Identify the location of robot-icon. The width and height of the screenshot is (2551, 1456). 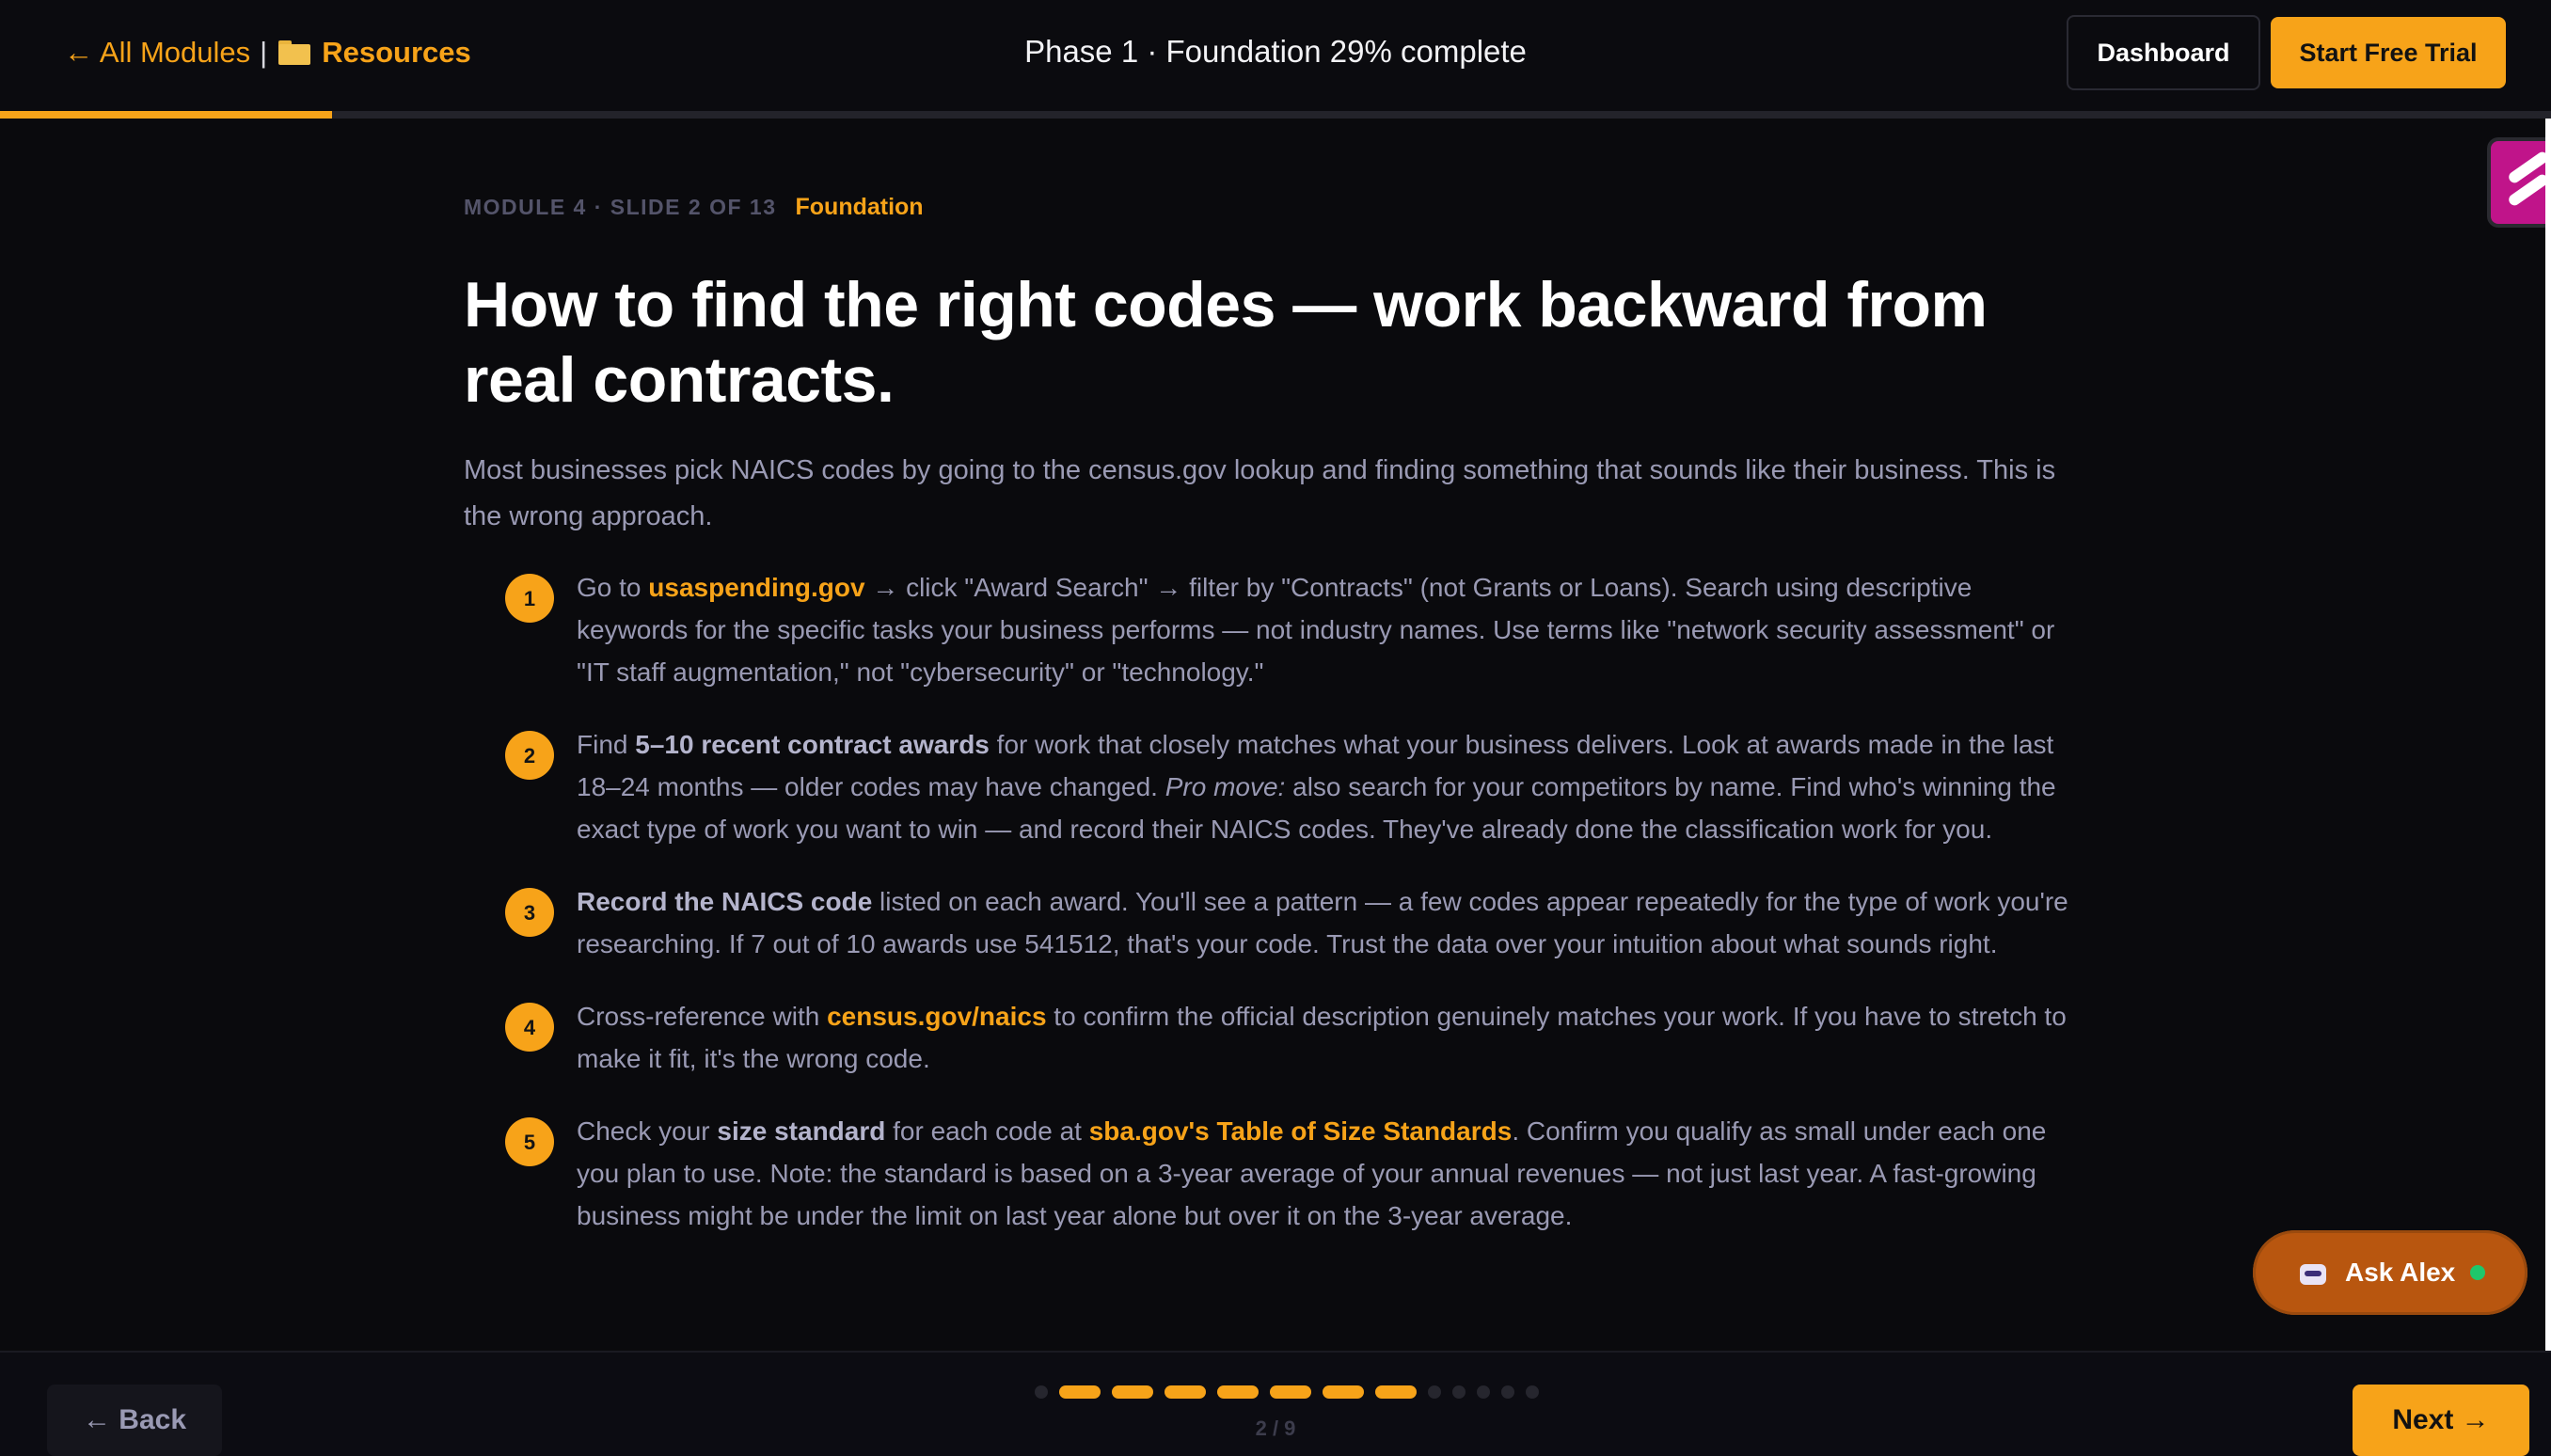
(2313, 1272).